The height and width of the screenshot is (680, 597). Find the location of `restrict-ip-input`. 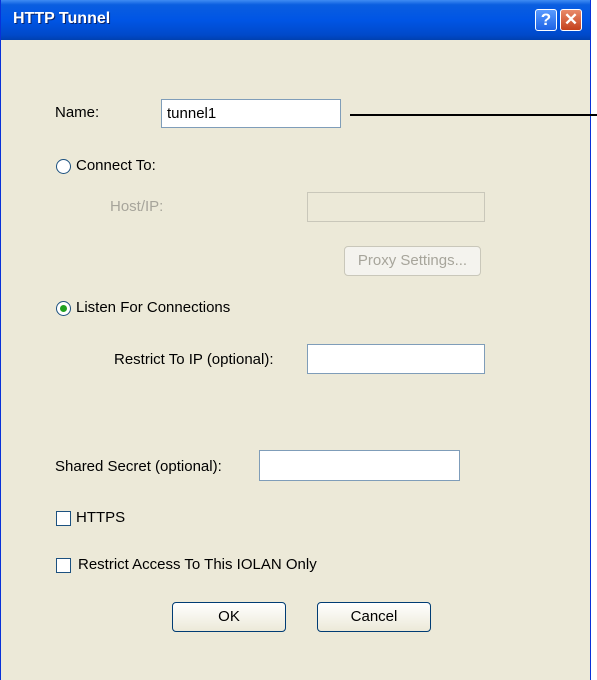

restrict-ip-input is located at coordinates (396, 359).